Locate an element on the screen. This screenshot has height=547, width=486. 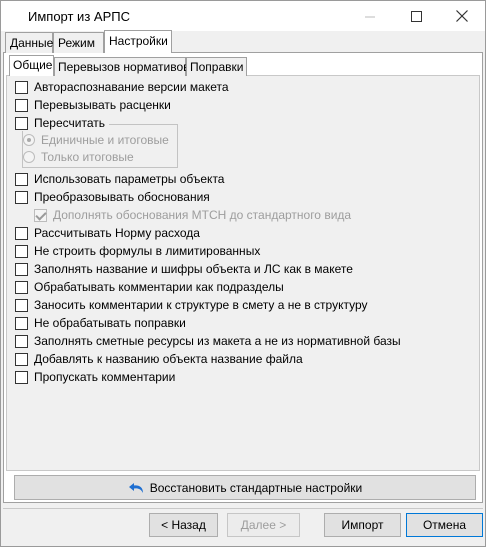
back-button: < Назад is located at coordinates (183, 525).